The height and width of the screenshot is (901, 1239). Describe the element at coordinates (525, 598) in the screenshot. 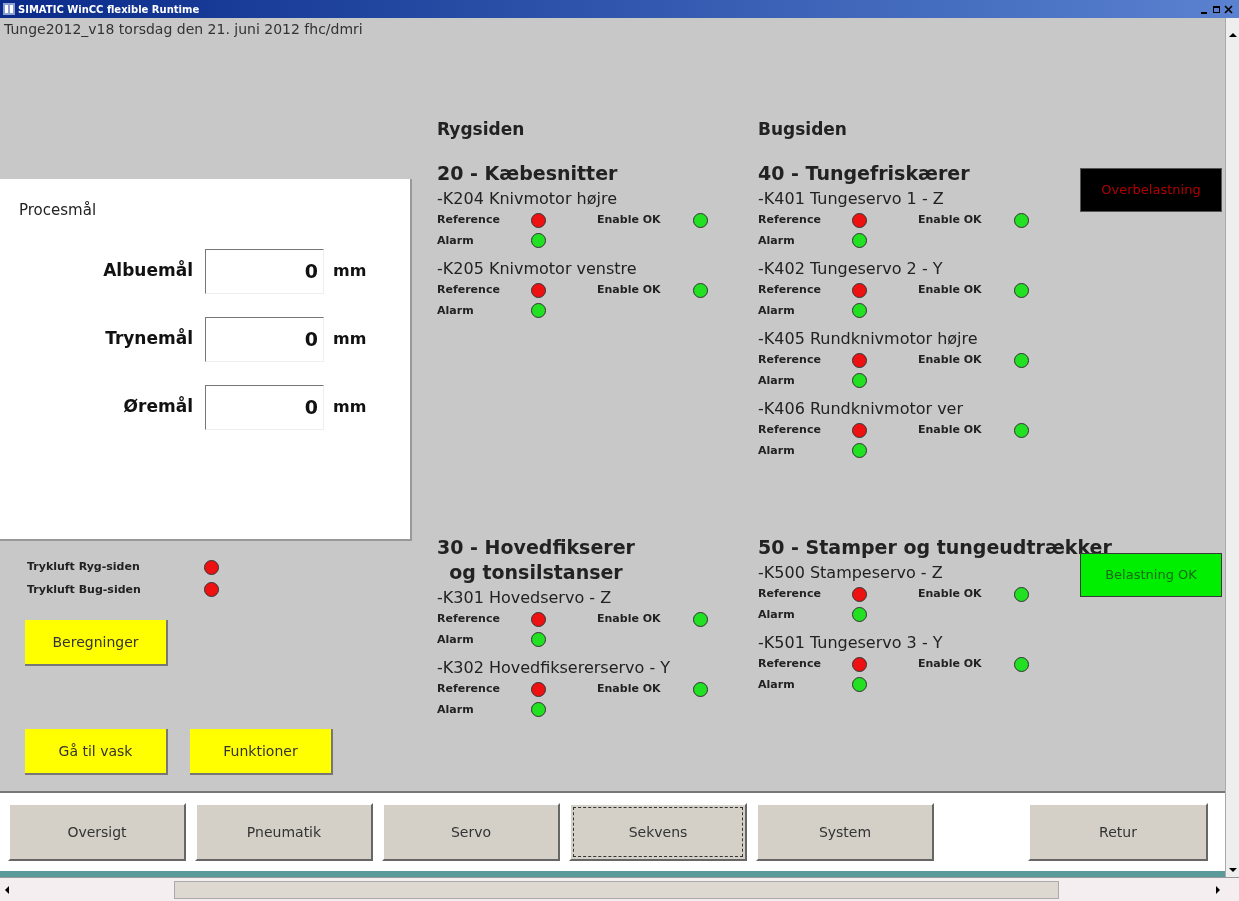

I see `motor-name: -K301 Hovedservo - Z` at that location.